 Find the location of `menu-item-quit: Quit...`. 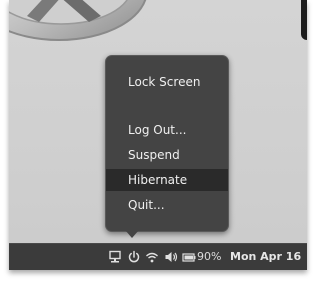

menu-item-quit: Quit... is located at coordinates (167, 205).